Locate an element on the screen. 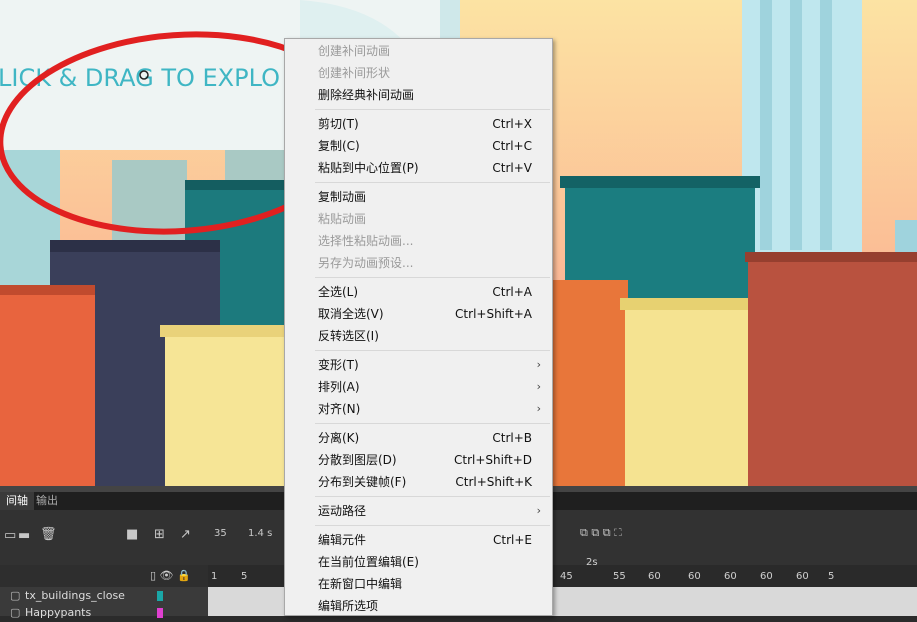 The width and height of the screenshot is (917, 622). menu-item: 创建补间动画 is located at coordinates (418, 51).